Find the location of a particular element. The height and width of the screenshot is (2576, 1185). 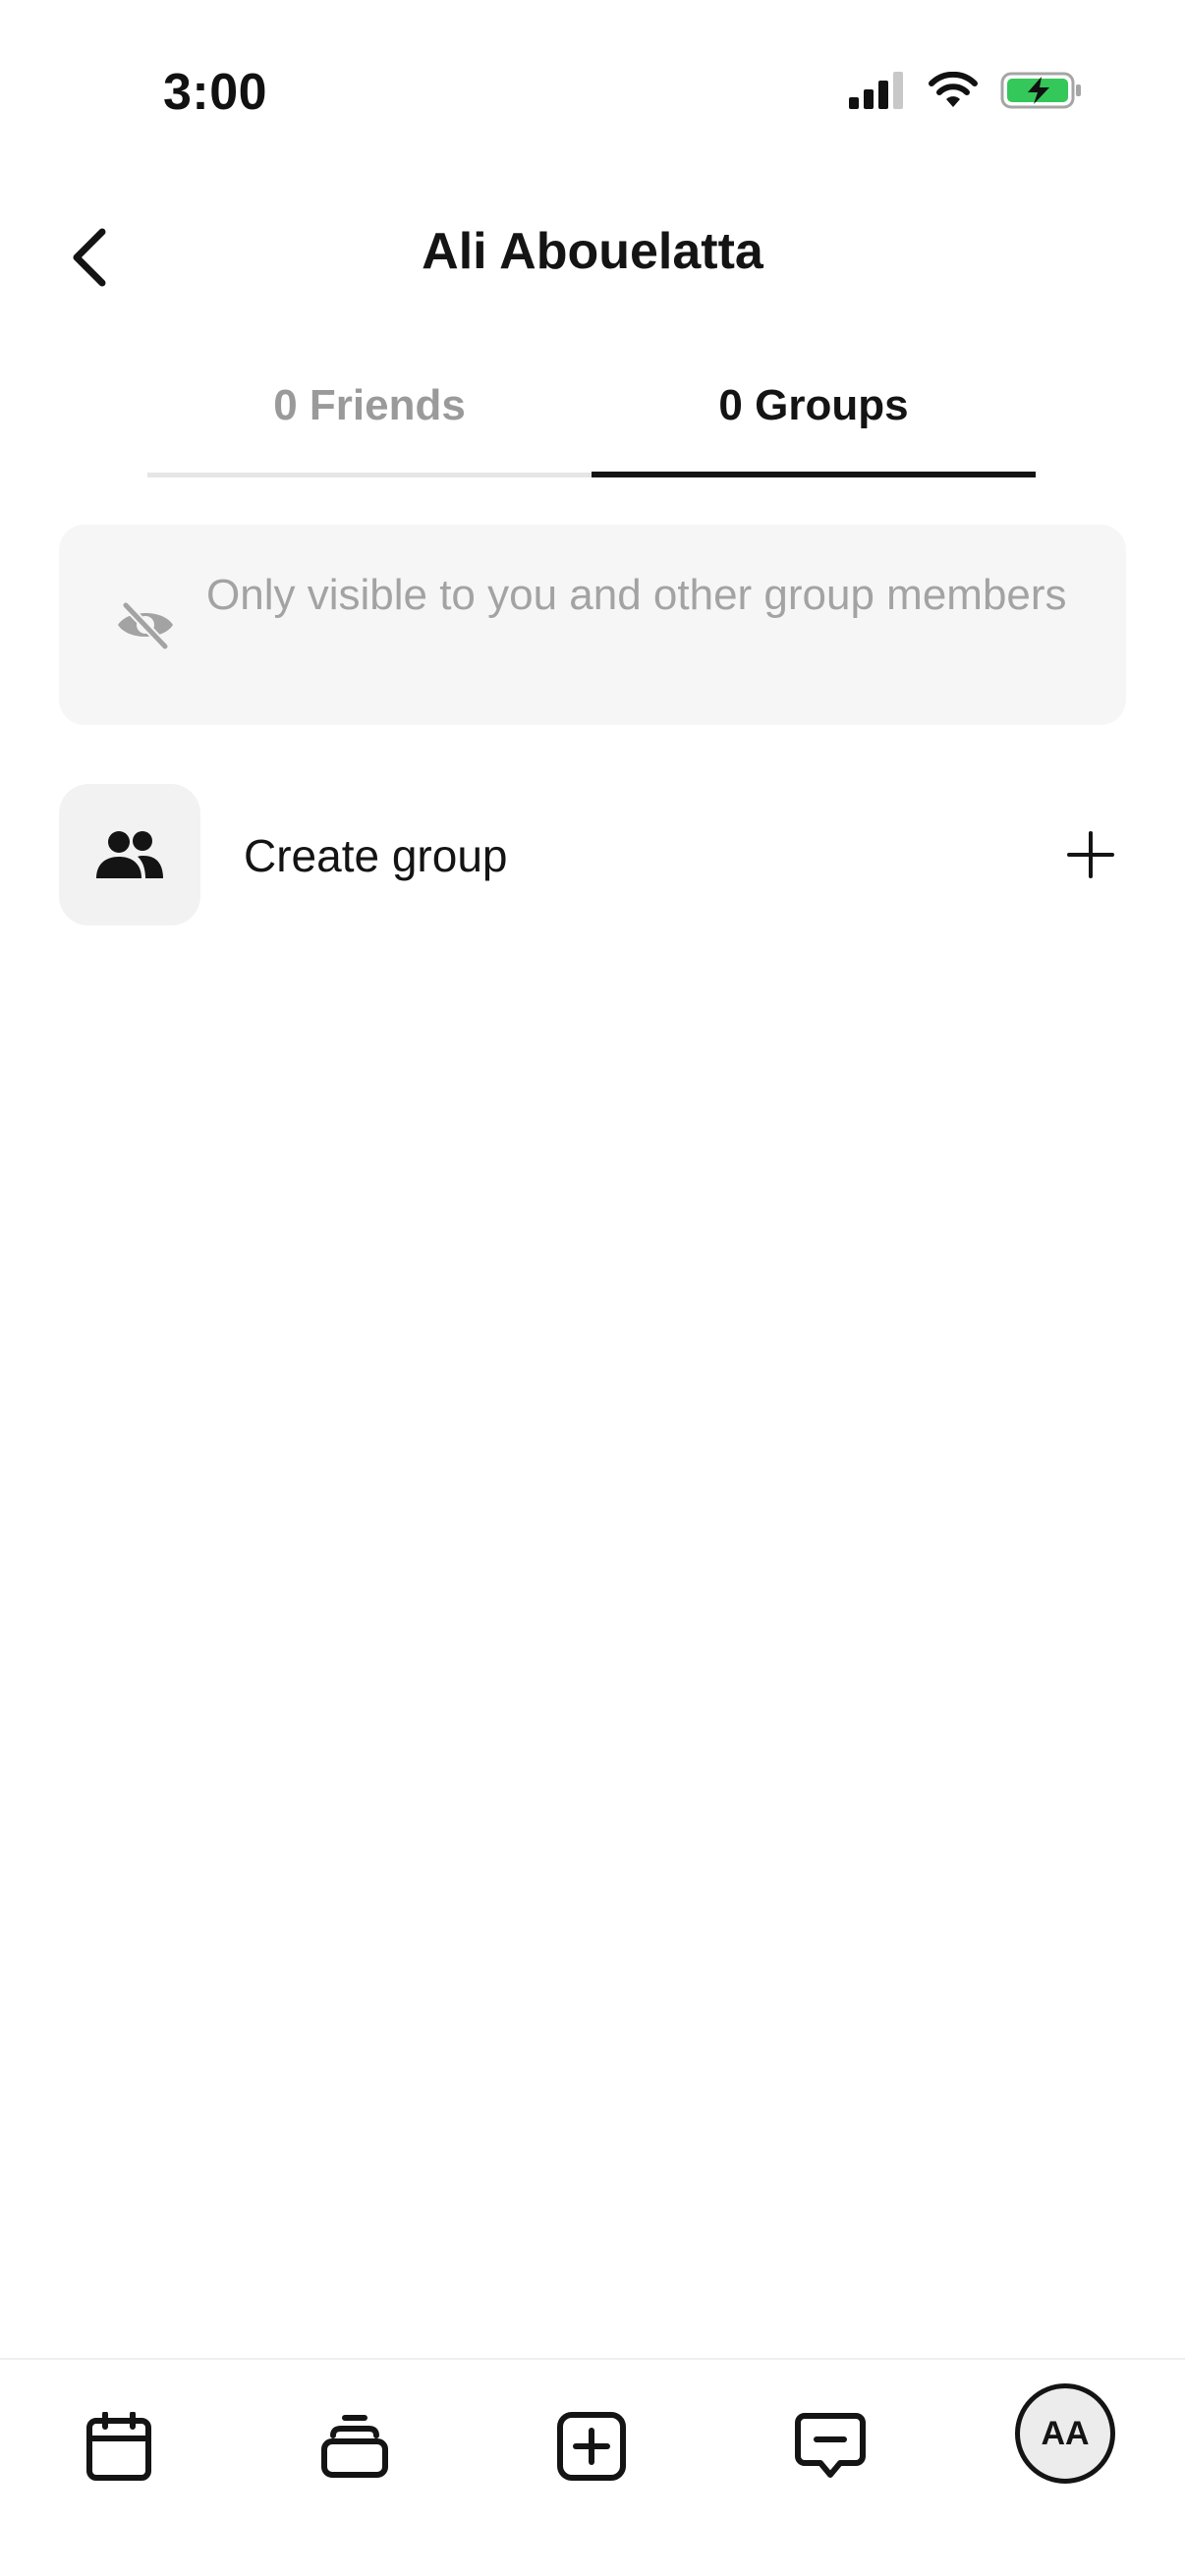

wifi-icon is located at coordinates (954, 89).